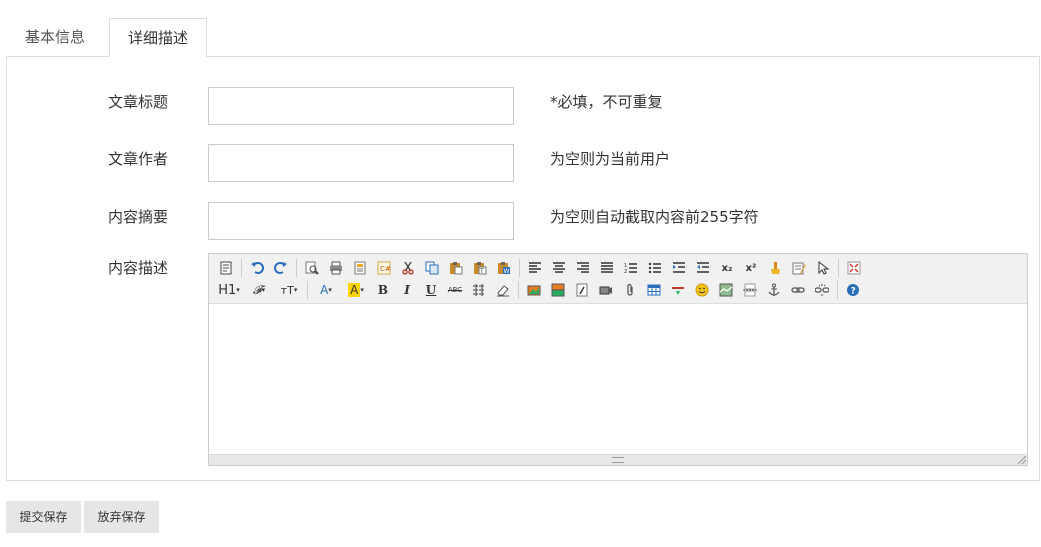 The image size is (1041, 547). Describe the element at coordinates (606, 290) in the screenshot. I see `media-icon` at that location.